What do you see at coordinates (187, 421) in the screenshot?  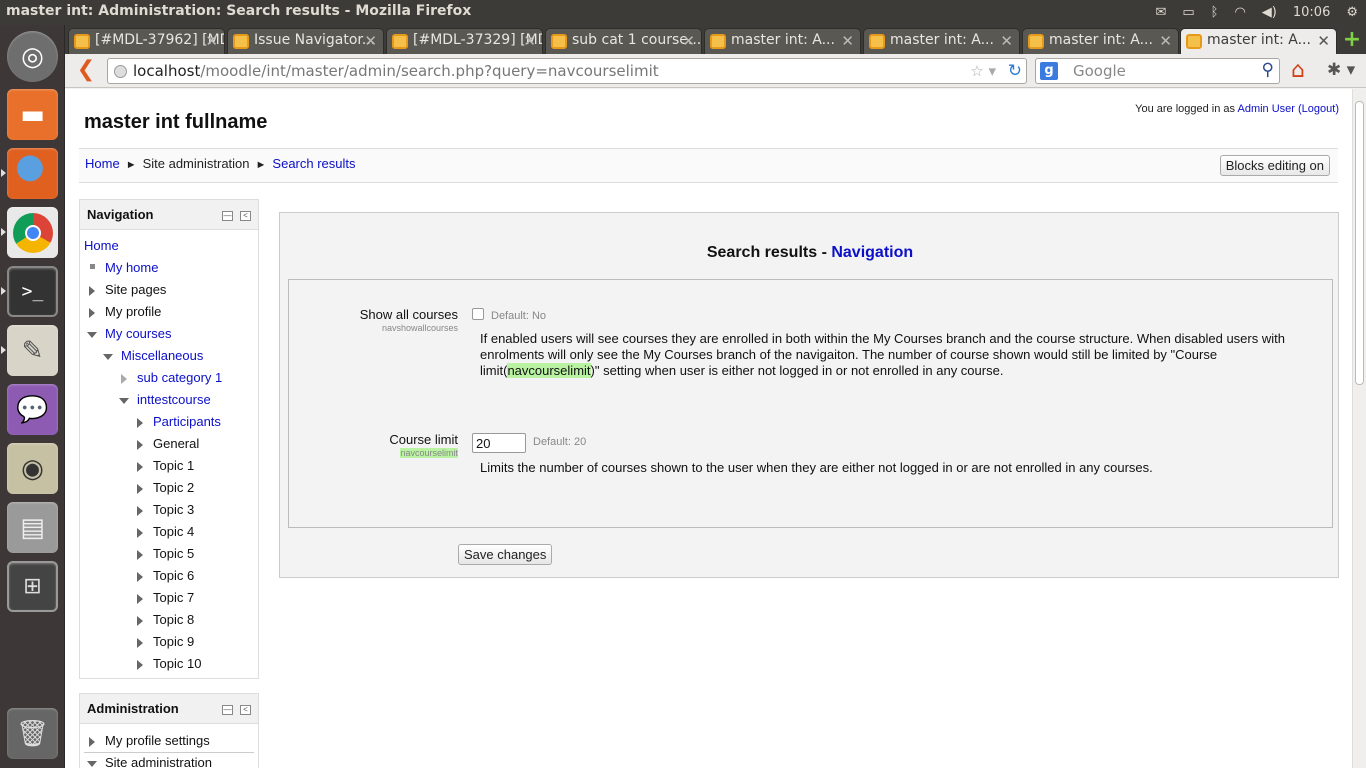 I see `nav-participants: Participants` at bounding box center [187, 421].